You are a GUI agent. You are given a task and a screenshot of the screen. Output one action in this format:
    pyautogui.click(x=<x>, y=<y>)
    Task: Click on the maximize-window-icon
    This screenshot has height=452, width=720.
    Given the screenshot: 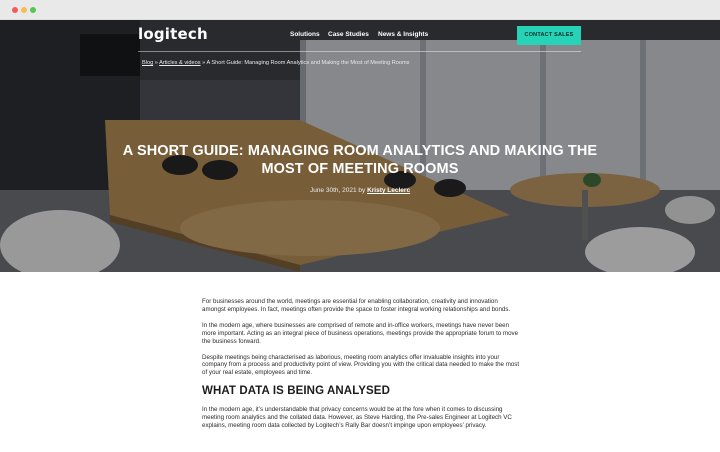 What is the action you would take?
    pyautogui.click(x=33, y=10)
    